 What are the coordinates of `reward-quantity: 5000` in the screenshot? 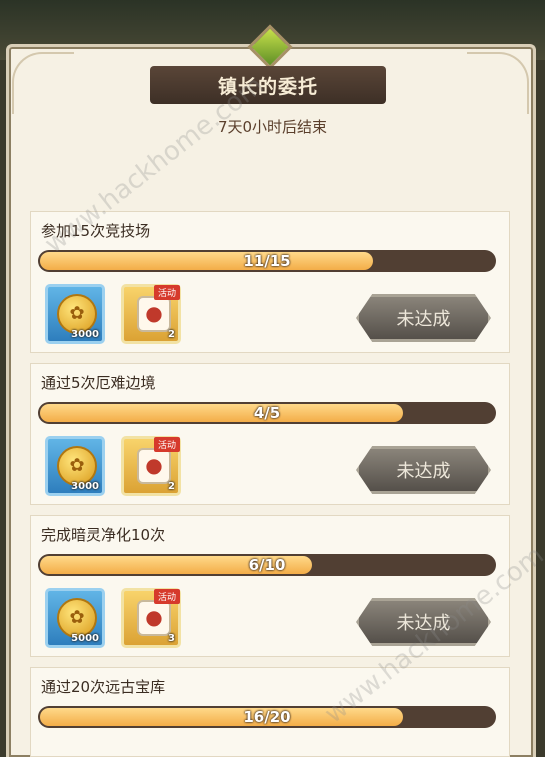 It's located at (85, 638).